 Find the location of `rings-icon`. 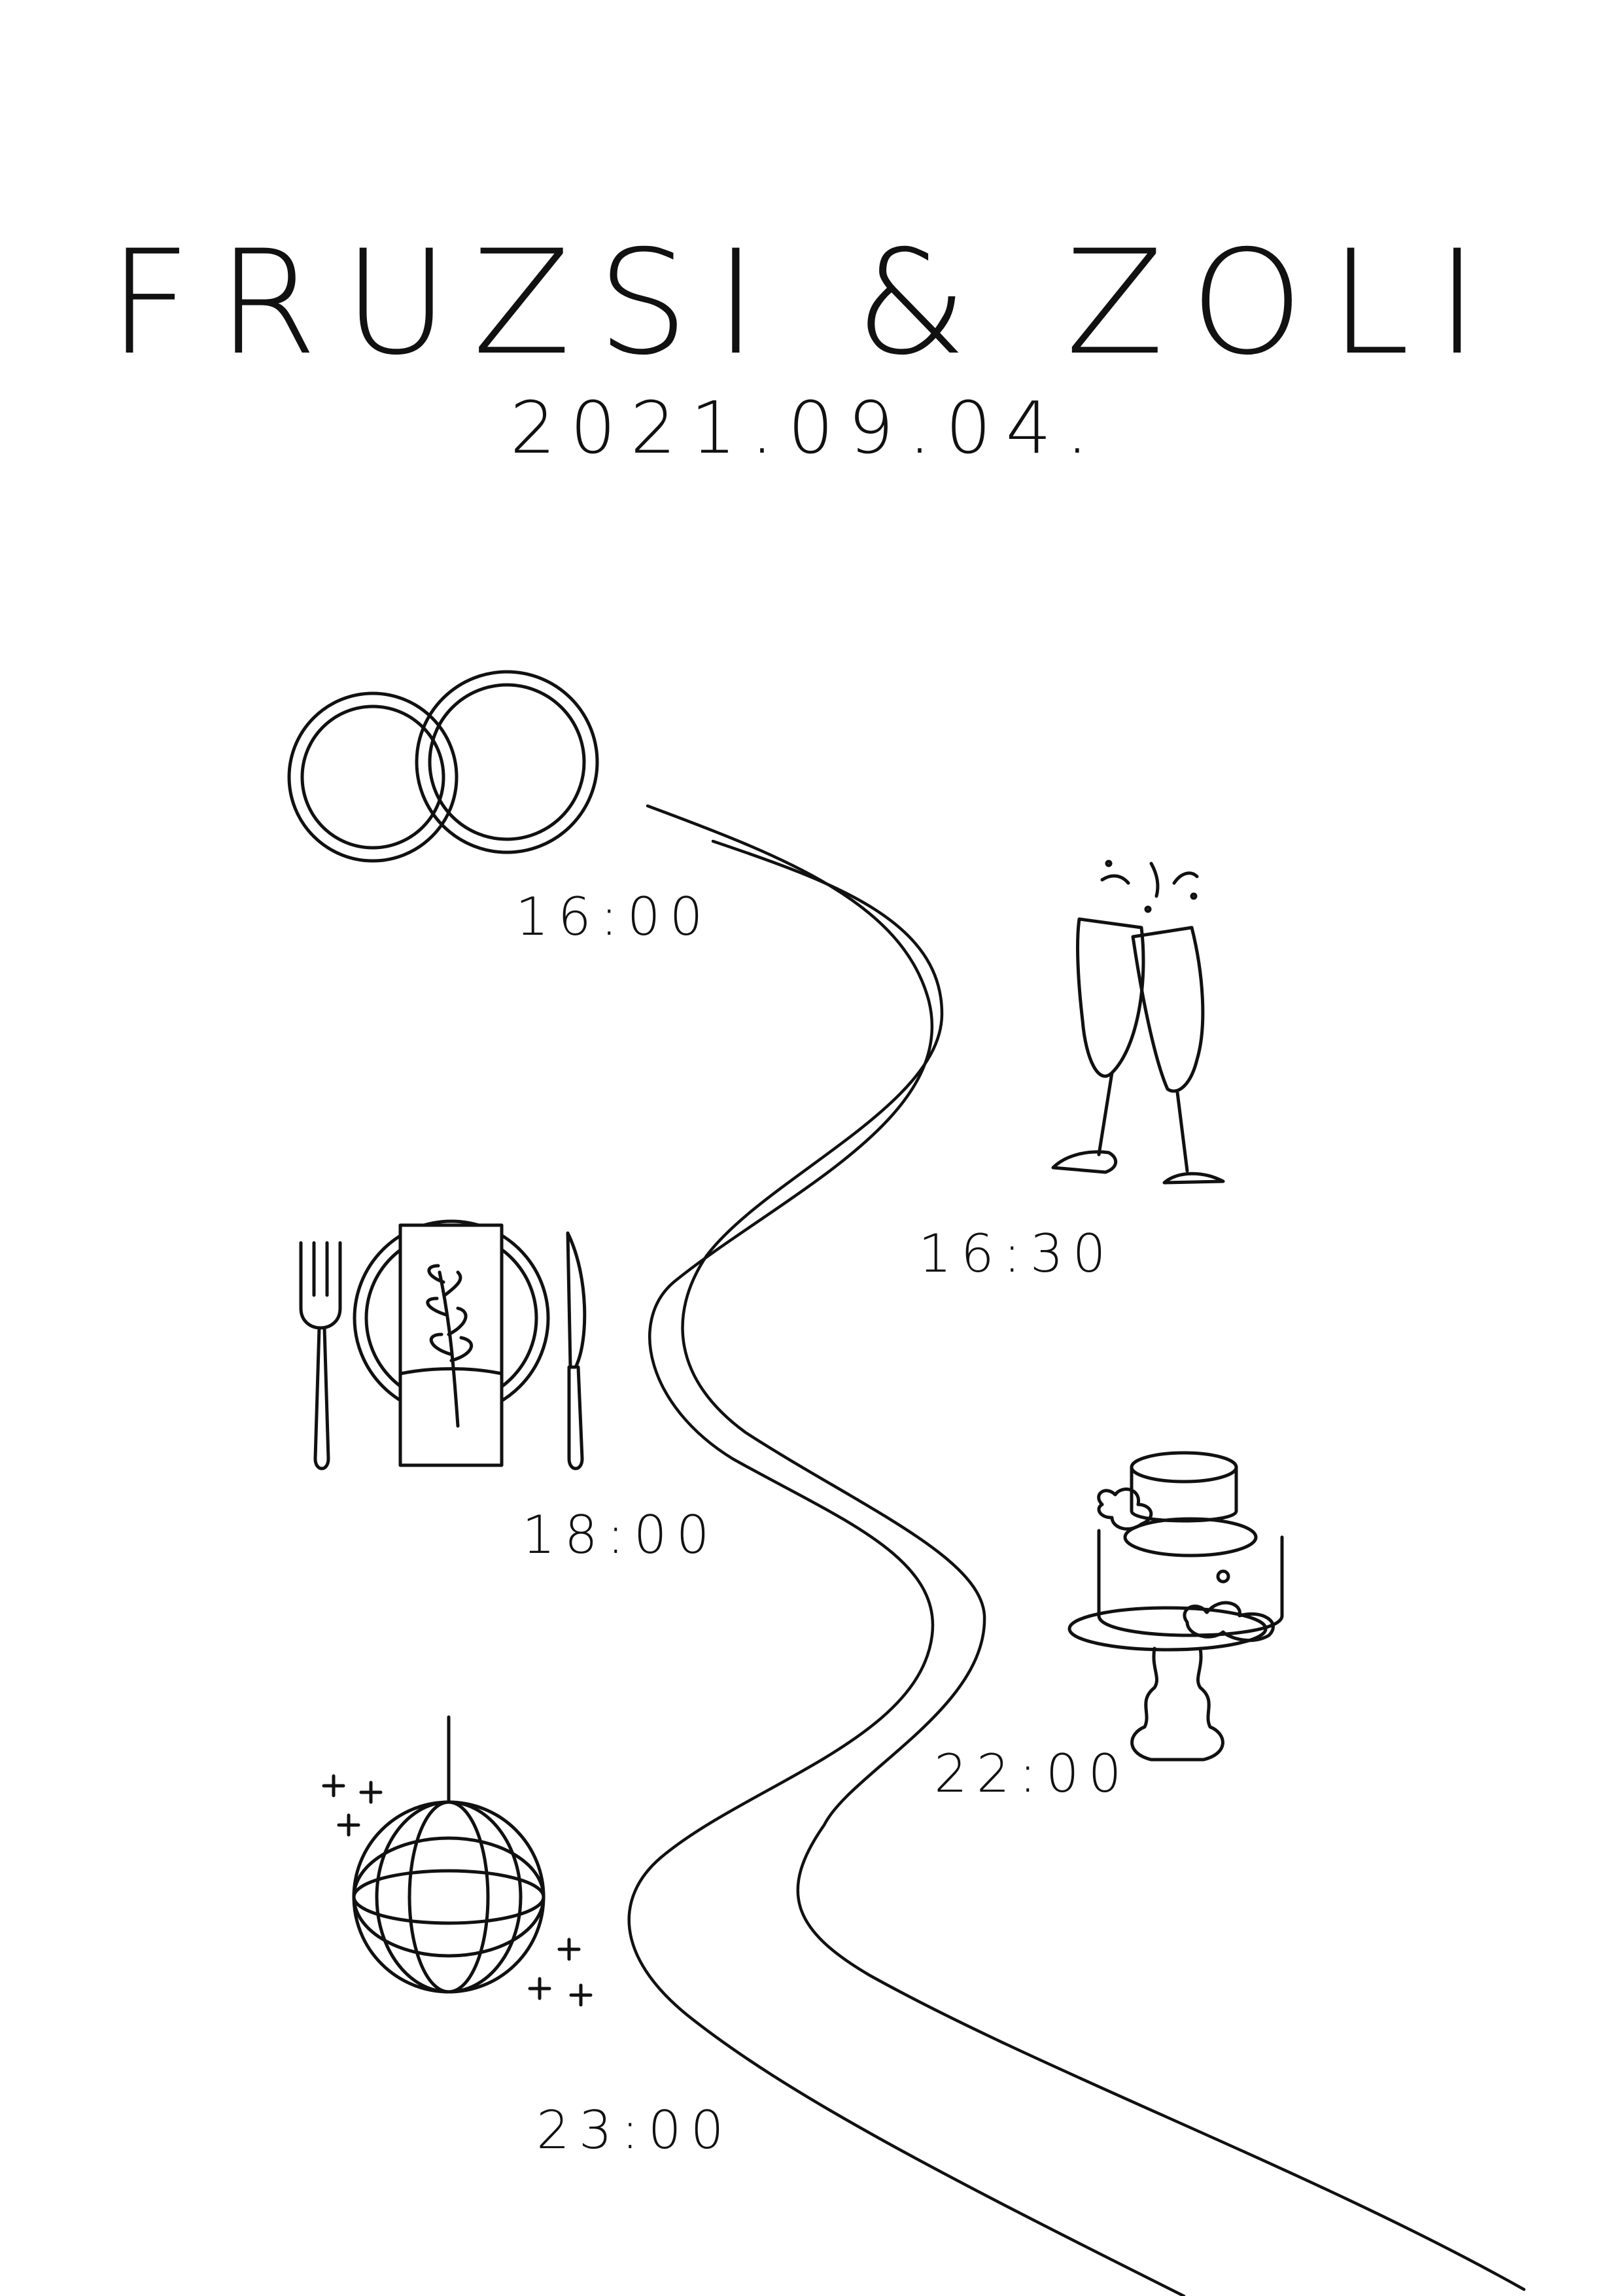

rings-icon is located at coordinates (443, 766).